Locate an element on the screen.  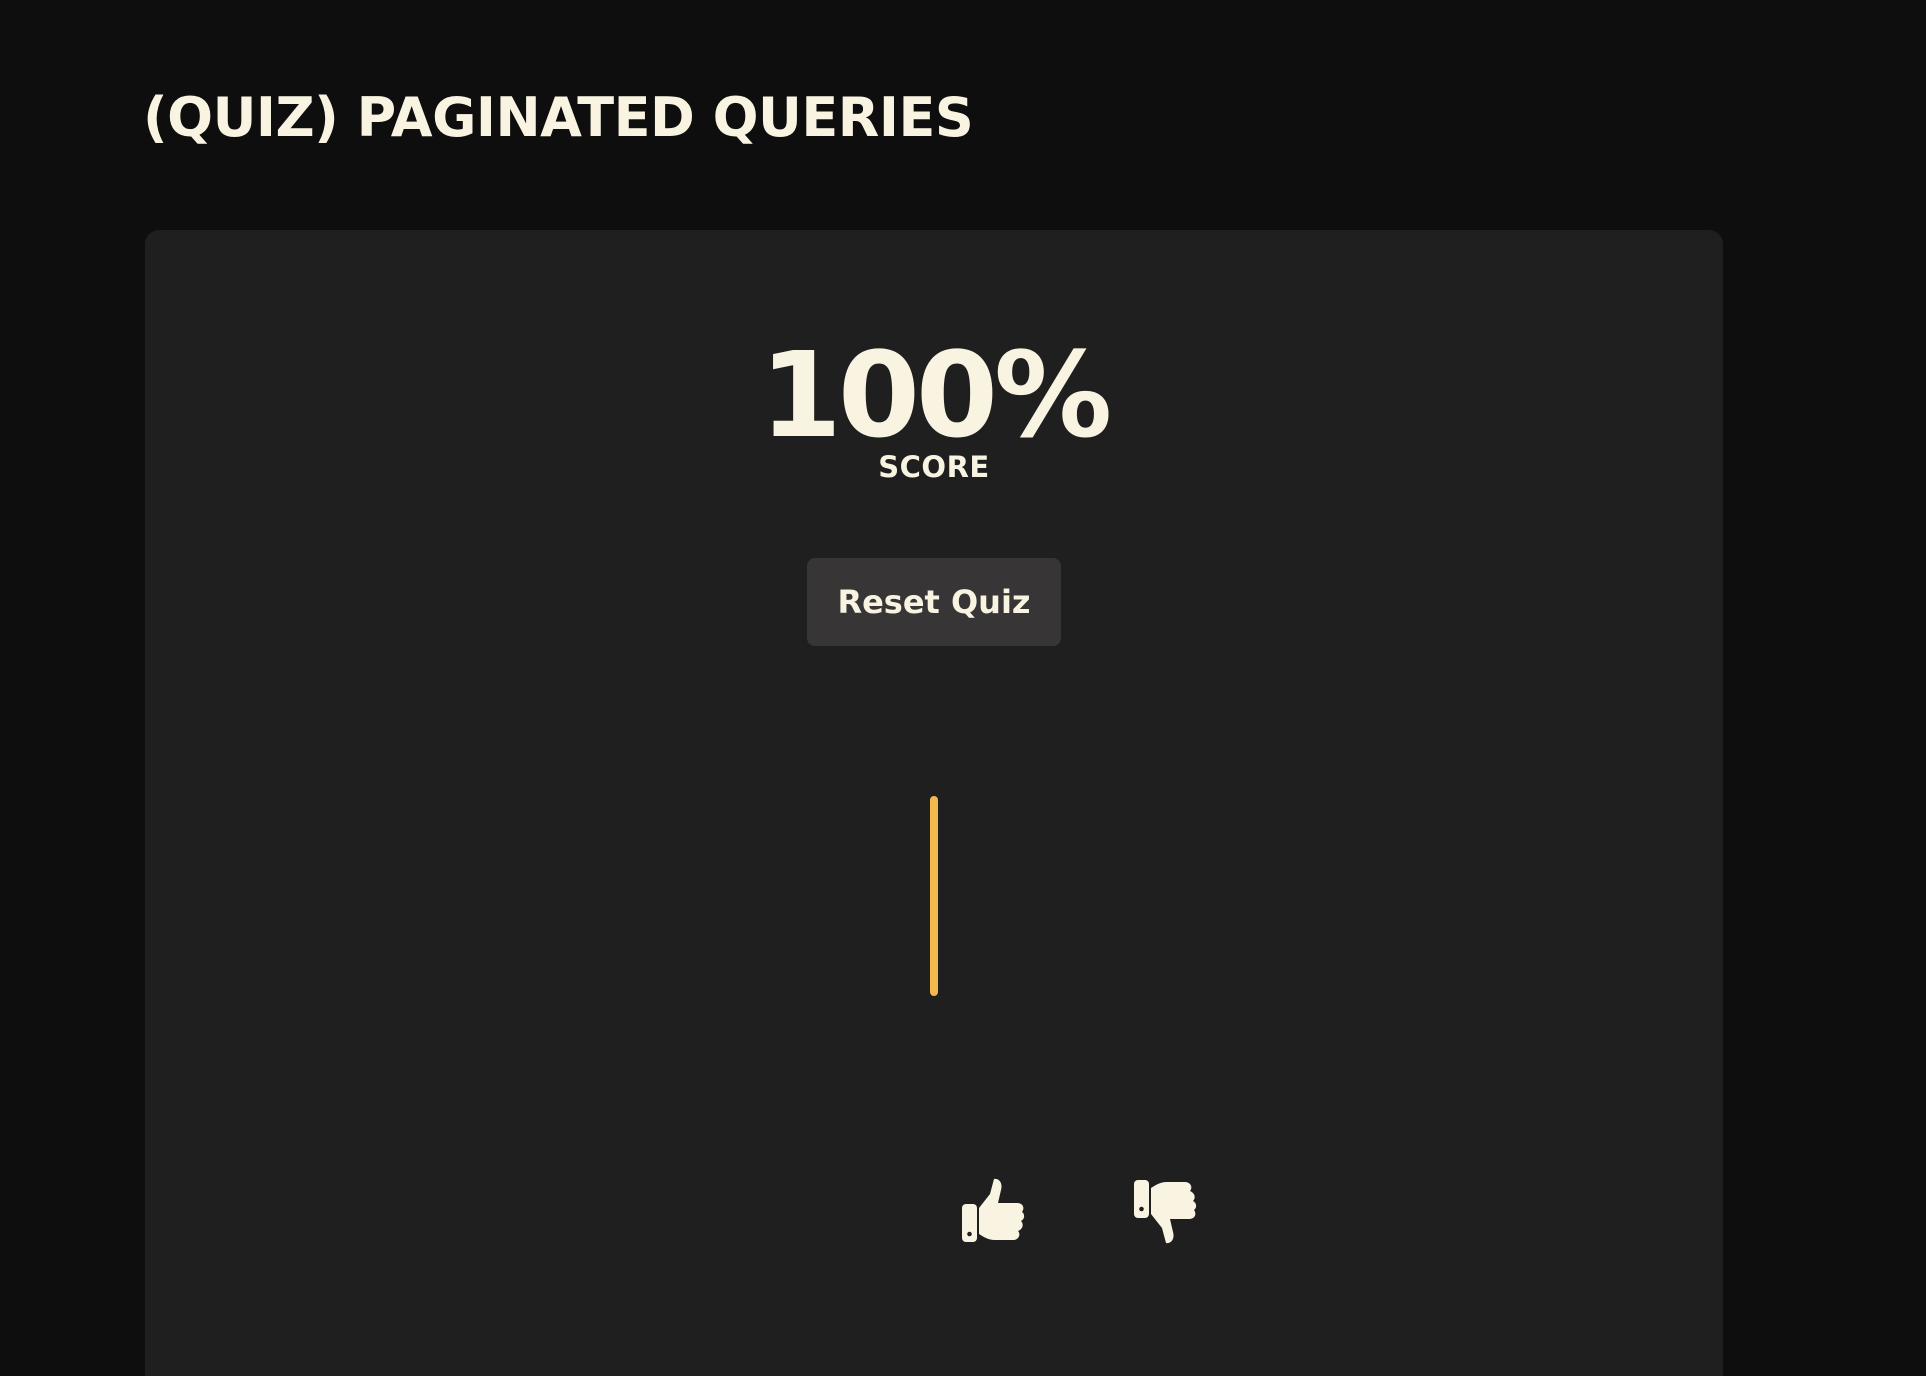
thumbs-down-icon is located at coordinates (1164, 1211).